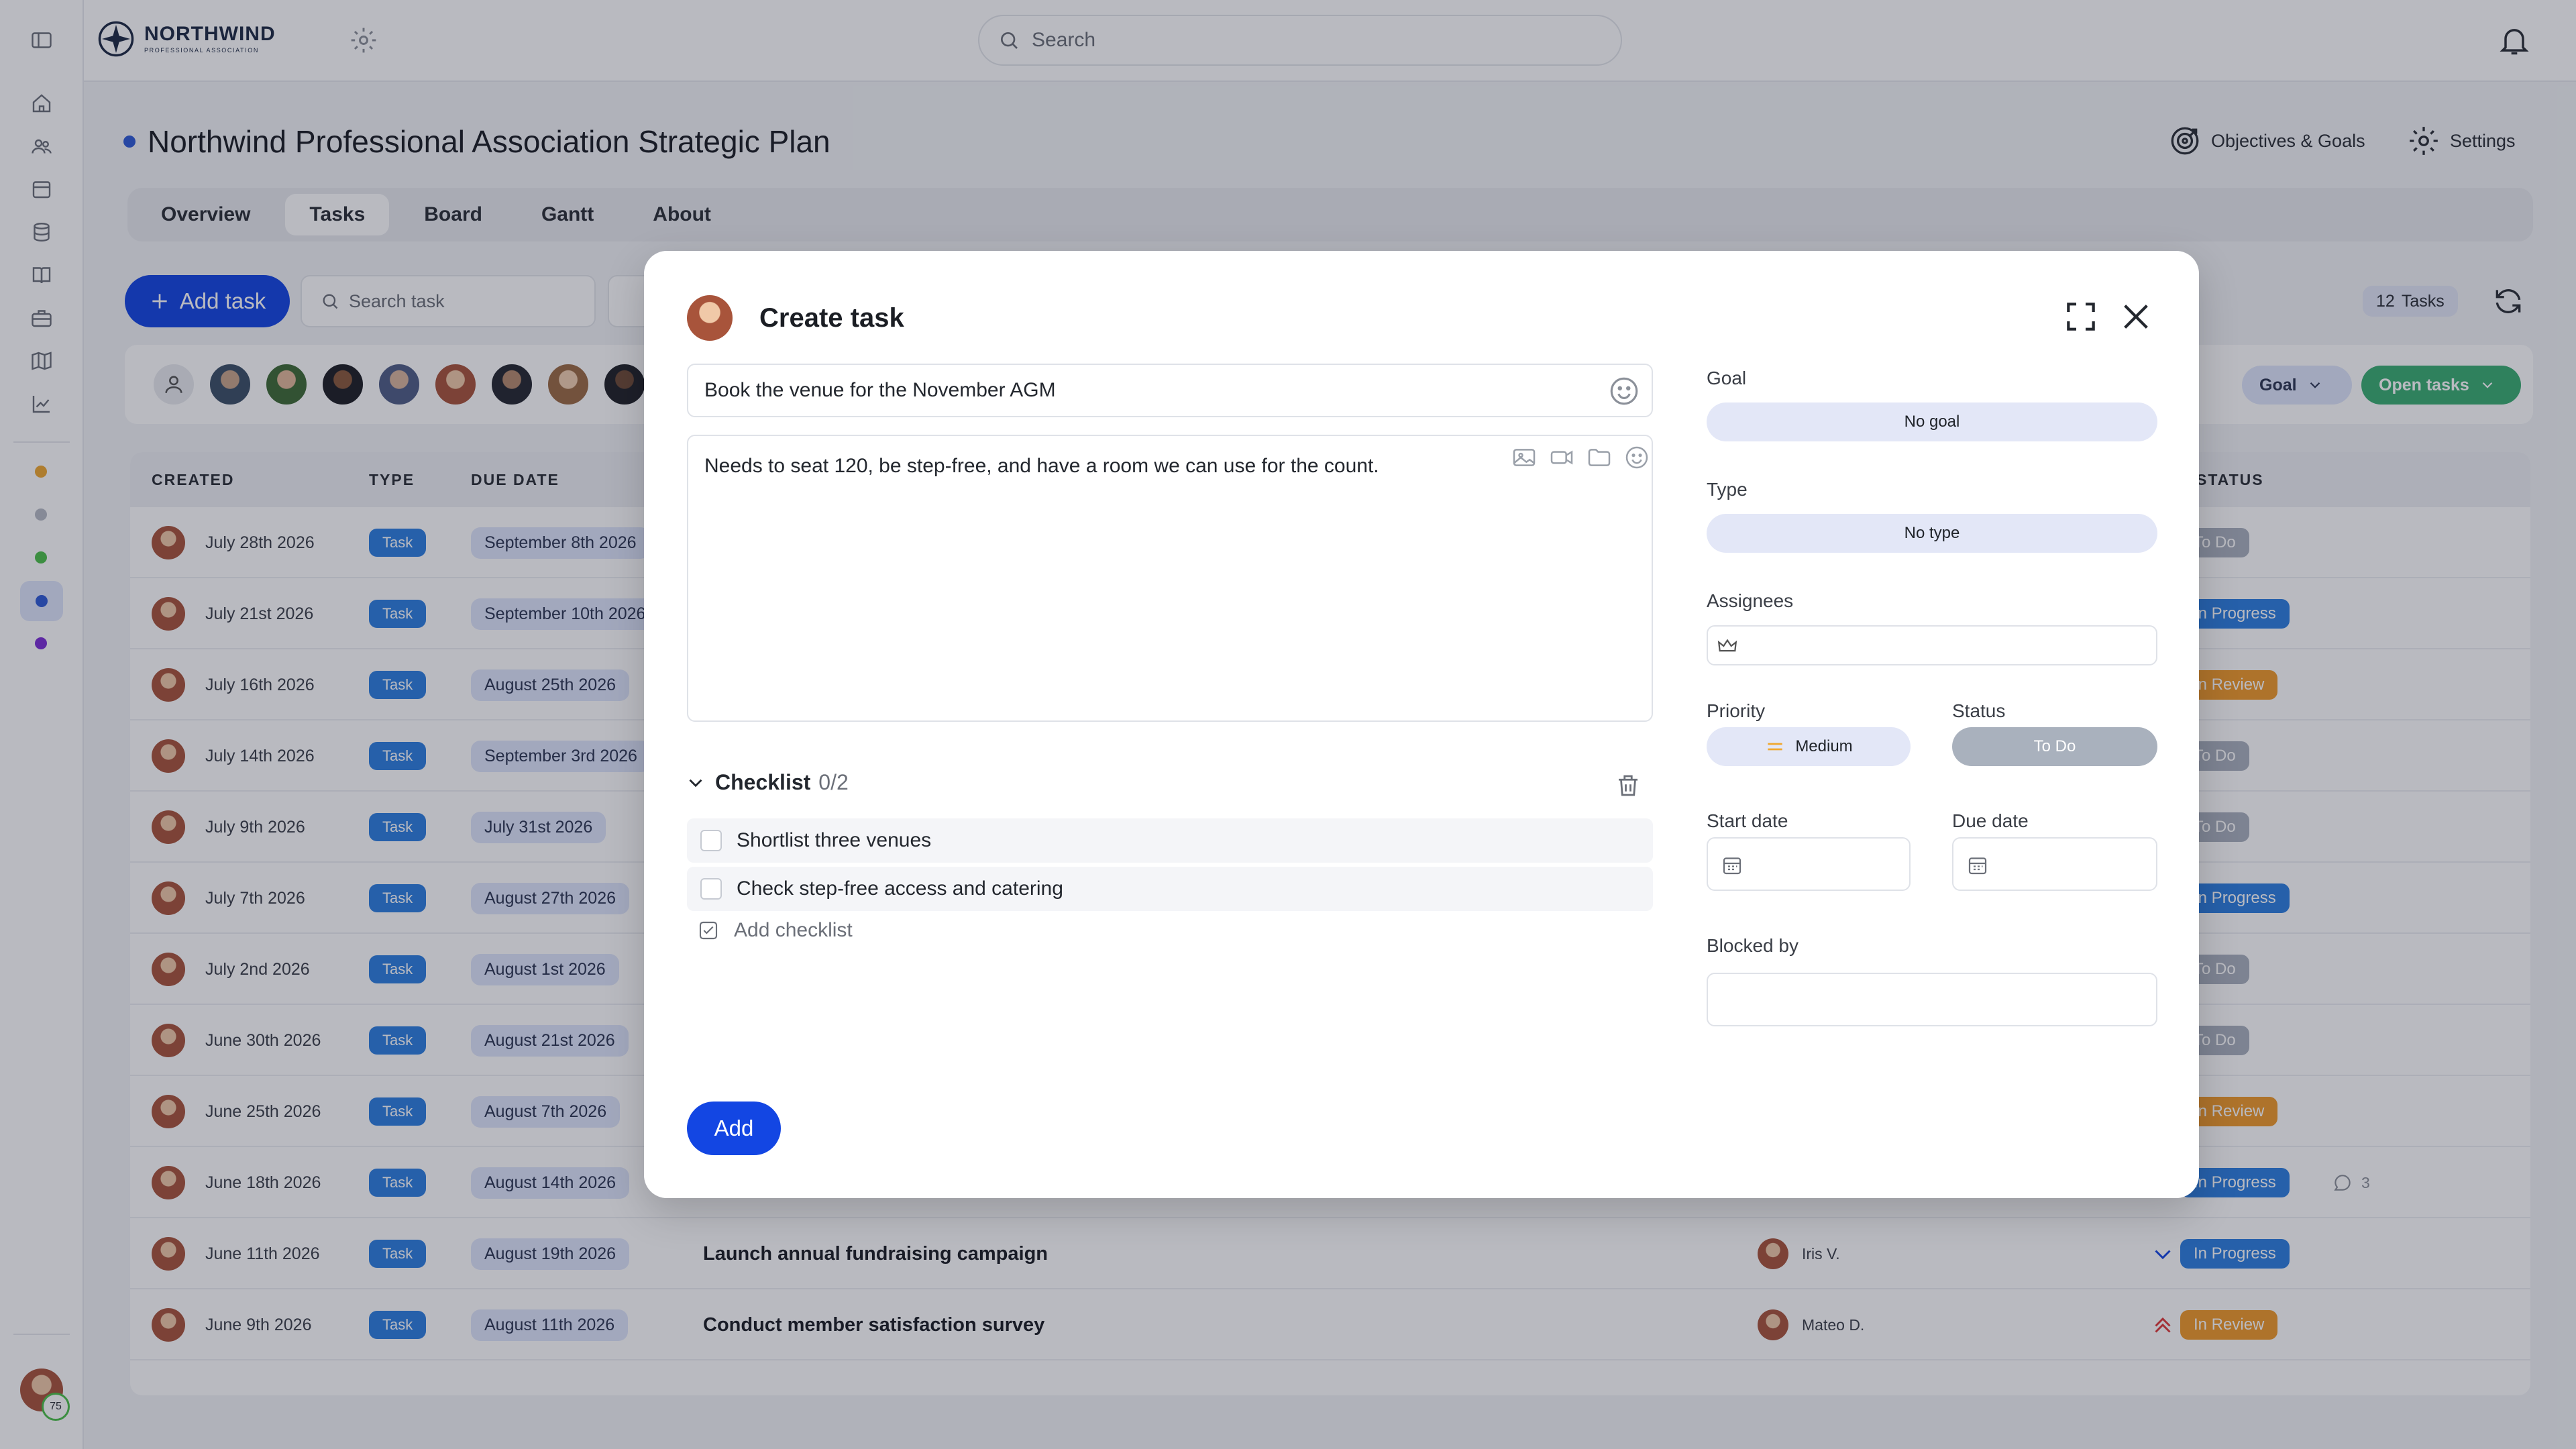  I want to click on priority-select: Medium, so click(1809, 746).